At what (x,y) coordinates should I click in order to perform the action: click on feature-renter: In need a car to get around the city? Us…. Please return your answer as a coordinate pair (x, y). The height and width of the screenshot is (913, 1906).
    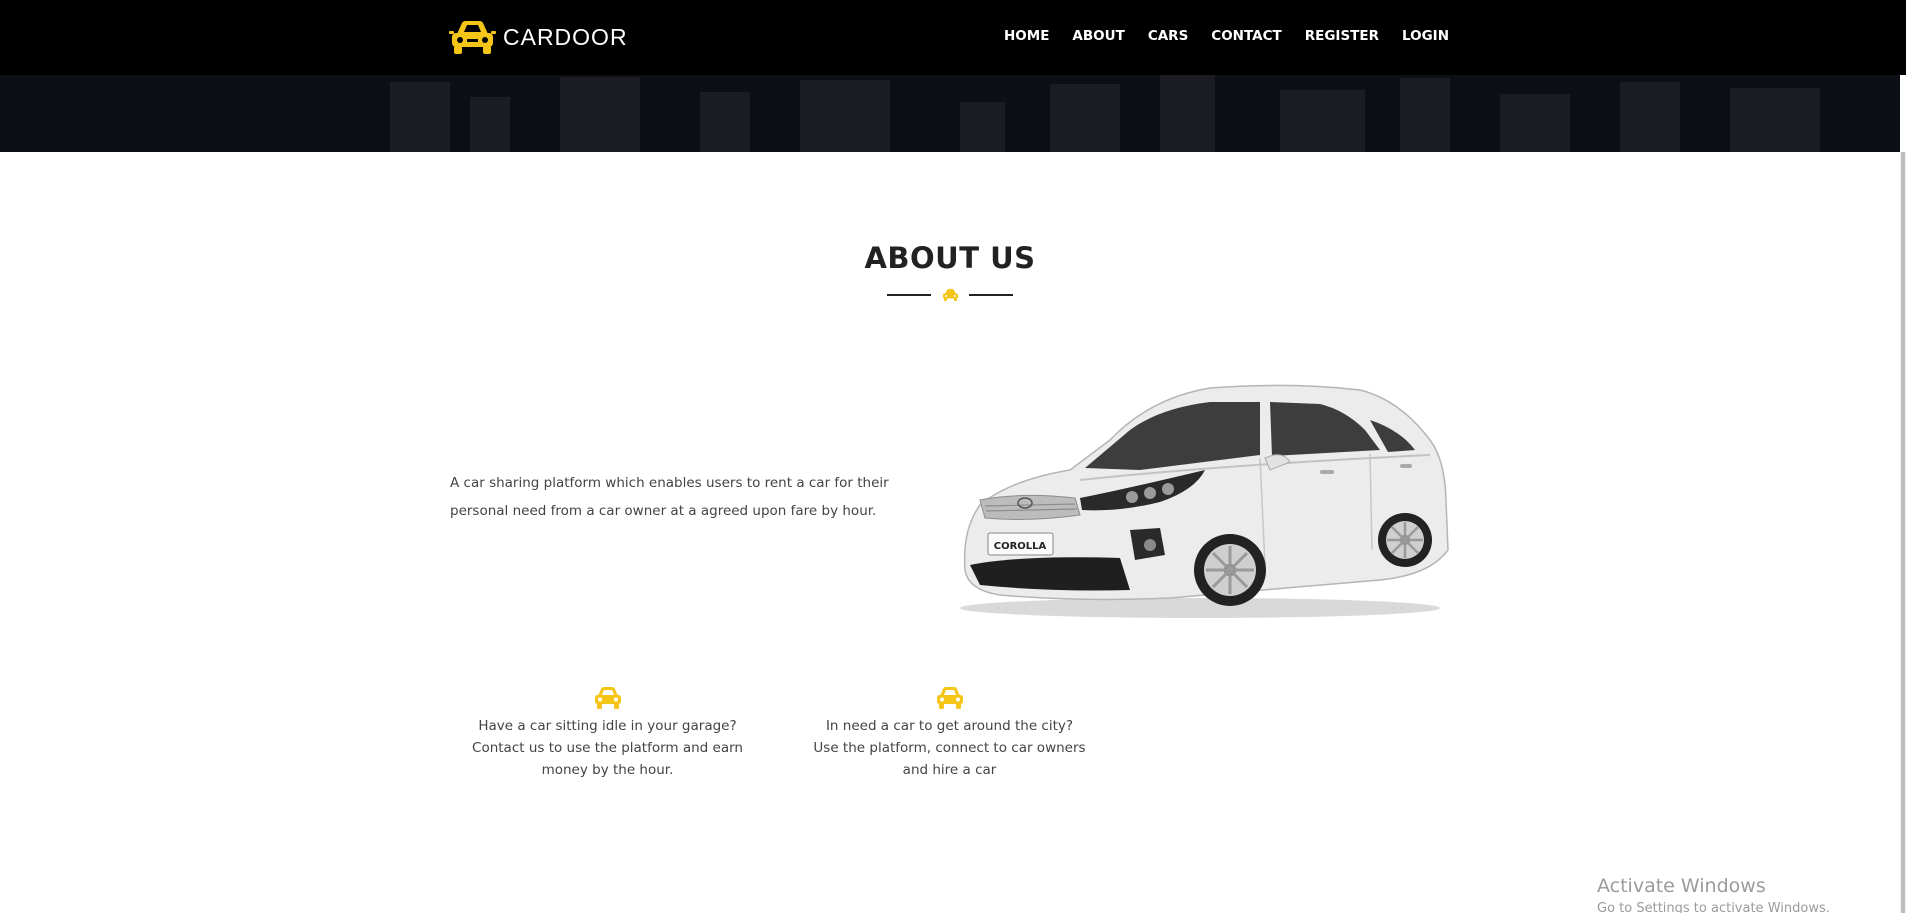
    Looking at the image, I should click on (949, 733).